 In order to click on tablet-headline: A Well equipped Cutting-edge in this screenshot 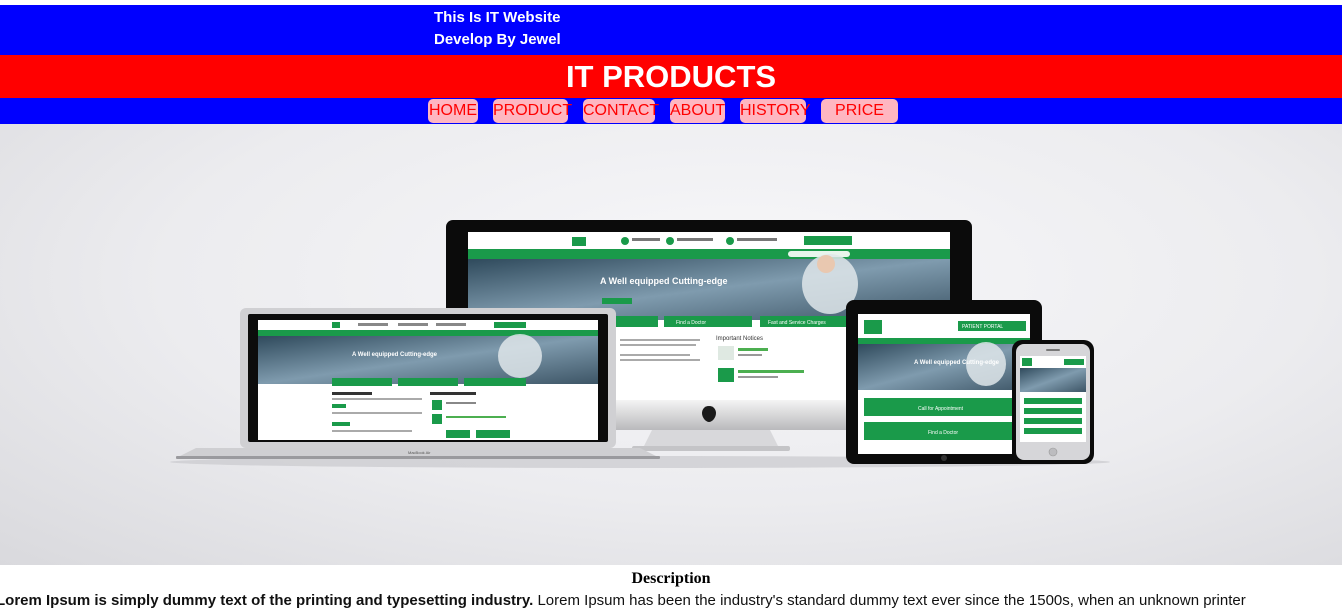, I will do `click(957, 363)`.